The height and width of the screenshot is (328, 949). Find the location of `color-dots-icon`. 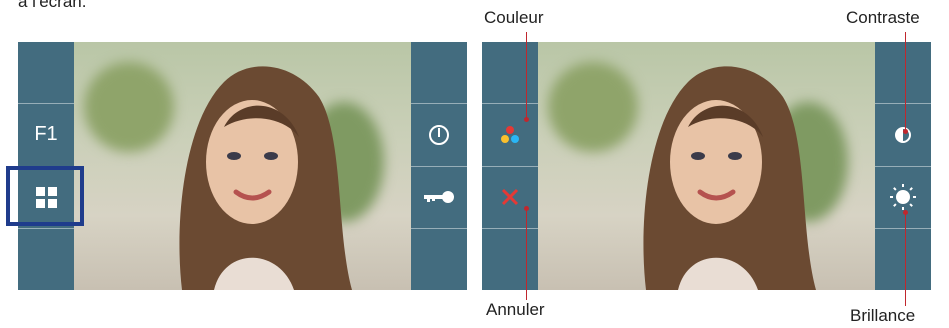

color-dots-icon is located at coordinates (510, 134).